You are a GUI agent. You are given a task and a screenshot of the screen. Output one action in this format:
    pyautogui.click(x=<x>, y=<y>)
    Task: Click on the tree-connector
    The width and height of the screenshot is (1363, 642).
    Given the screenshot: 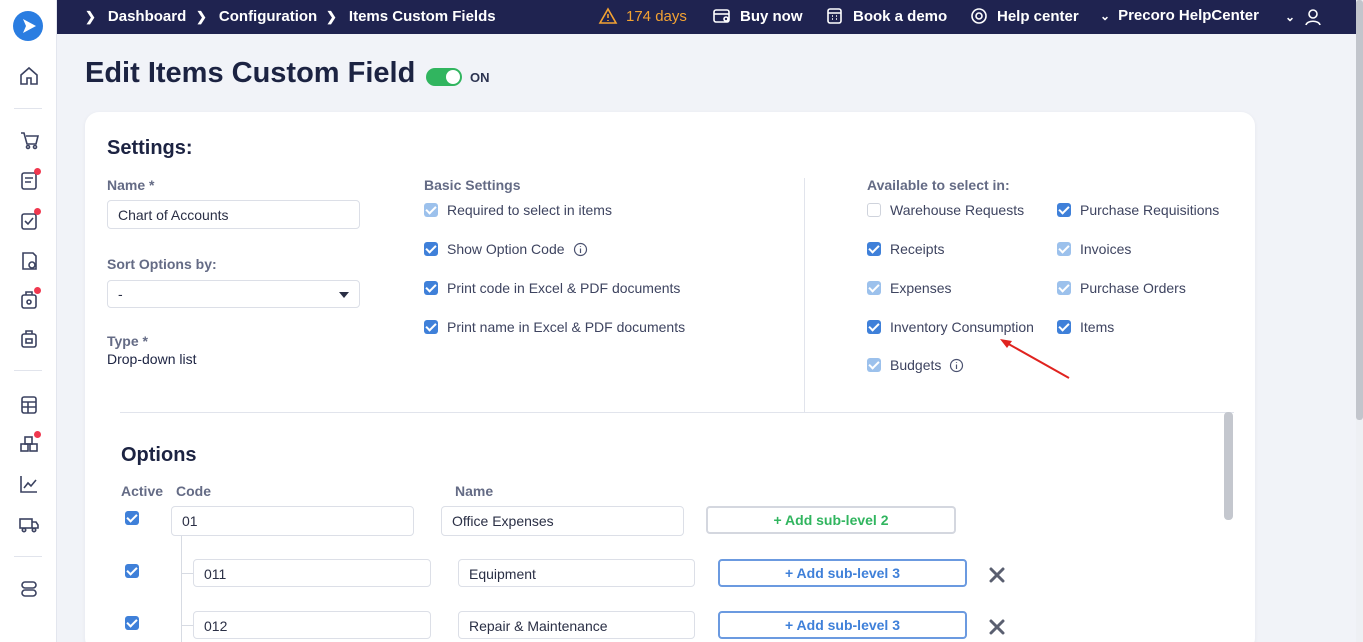 What is the action you would take?
    pyautogui.click(x=187, y=573)
    